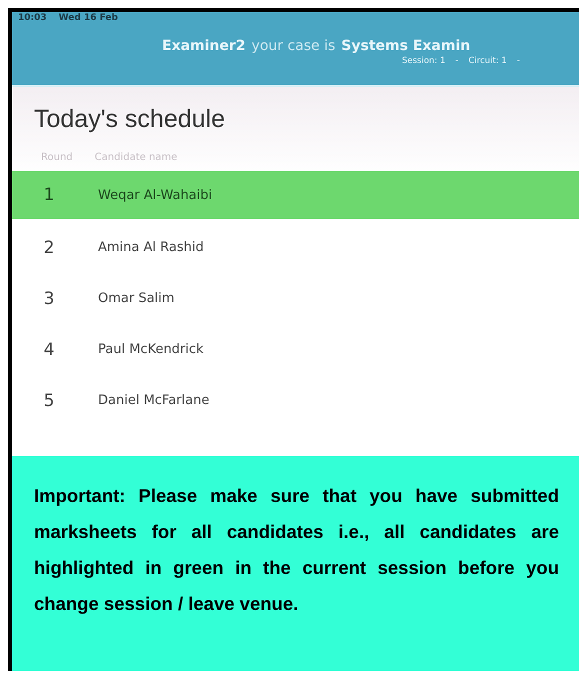  I want to click on status-date: Wed 16 Feb, so click(88, 18).